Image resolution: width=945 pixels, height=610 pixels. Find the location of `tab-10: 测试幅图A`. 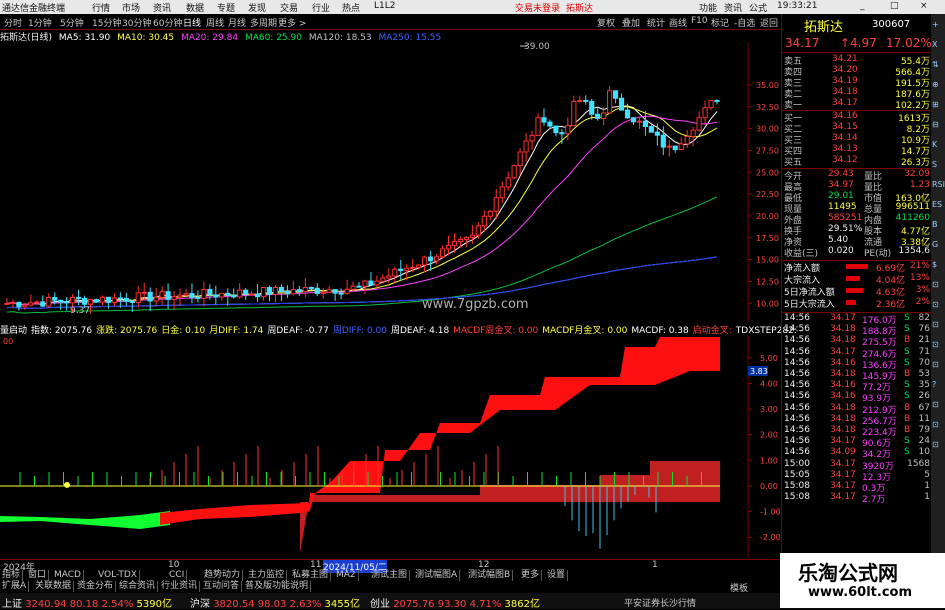

tab-10: 测试幅图A is located at coordinates (437, 575).